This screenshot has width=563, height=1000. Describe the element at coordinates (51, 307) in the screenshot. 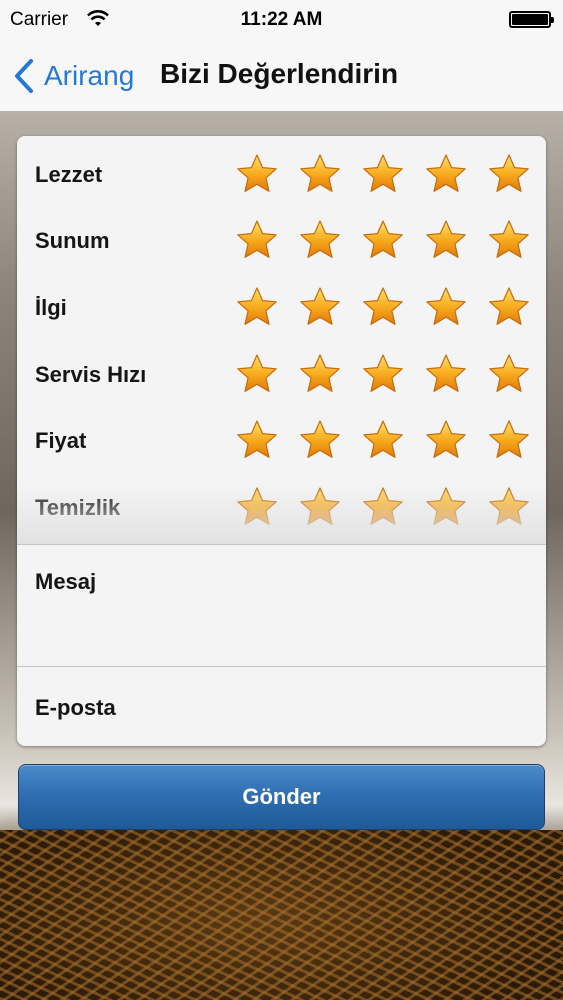

I see `rating-label: İlgi` at that location.